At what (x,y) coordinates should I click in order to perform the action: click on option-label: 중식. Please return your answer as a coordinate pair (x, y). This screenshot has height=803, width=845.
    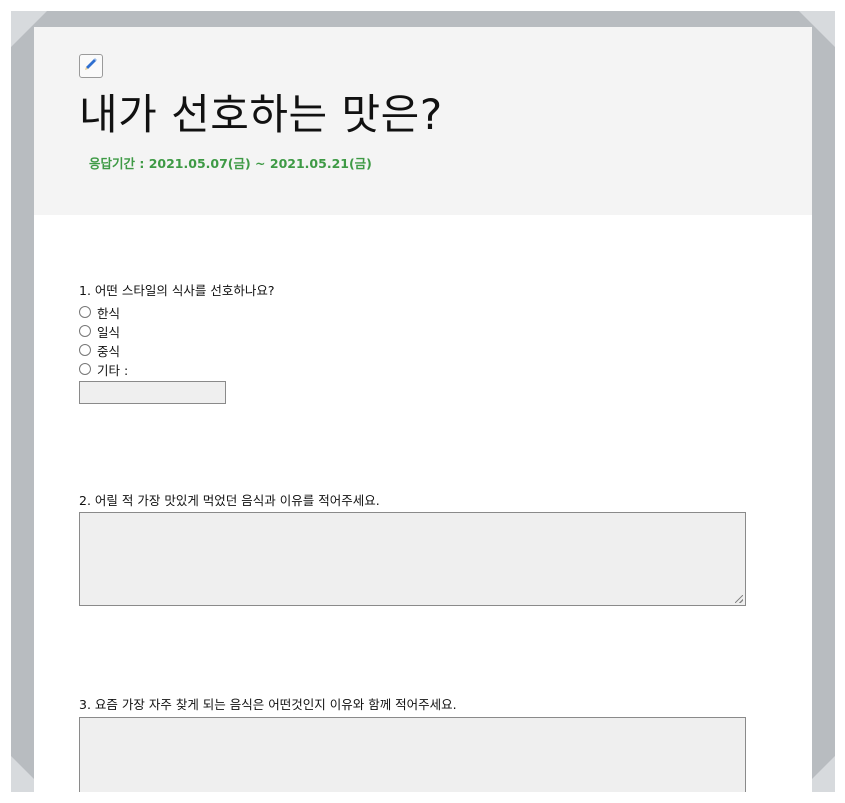
    Looking at the image, I should click on (109, 351).